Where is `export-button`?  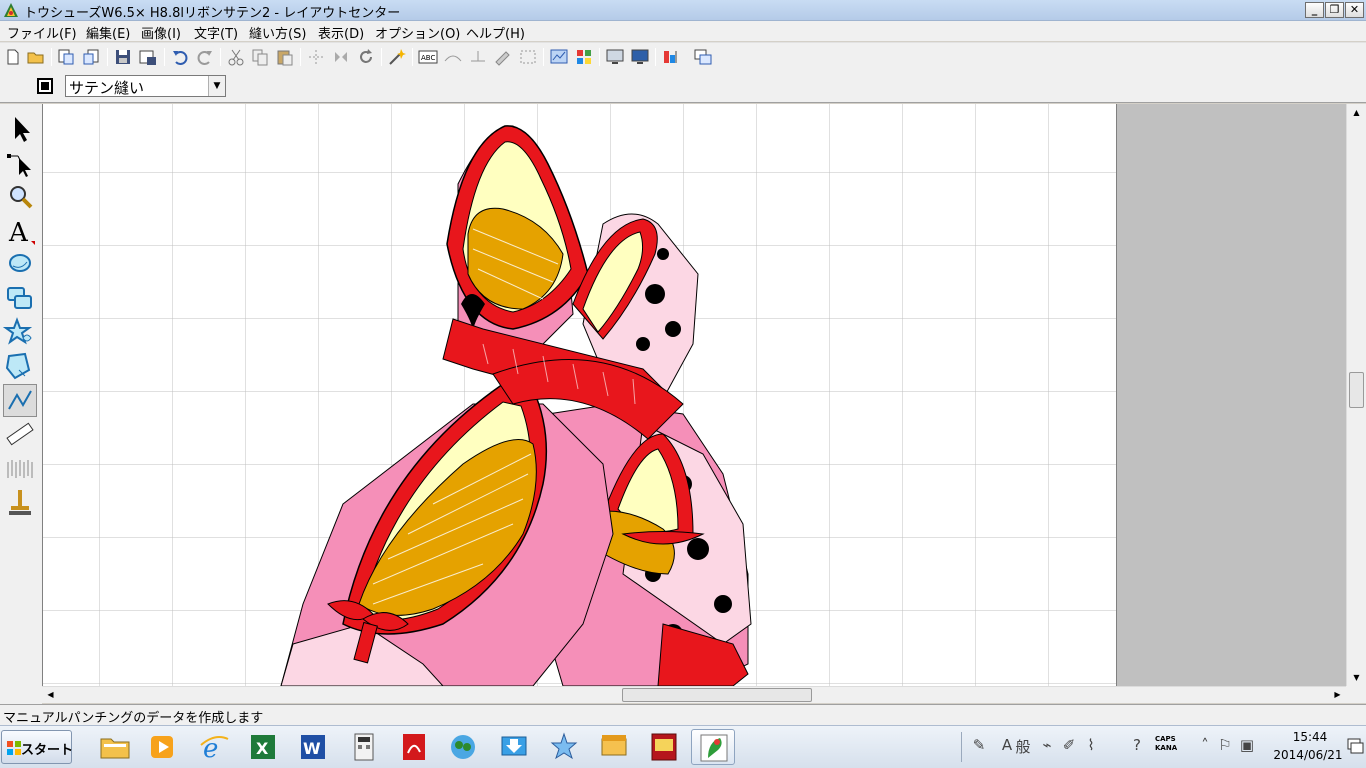 export-button is located at coordinates (91, 57).